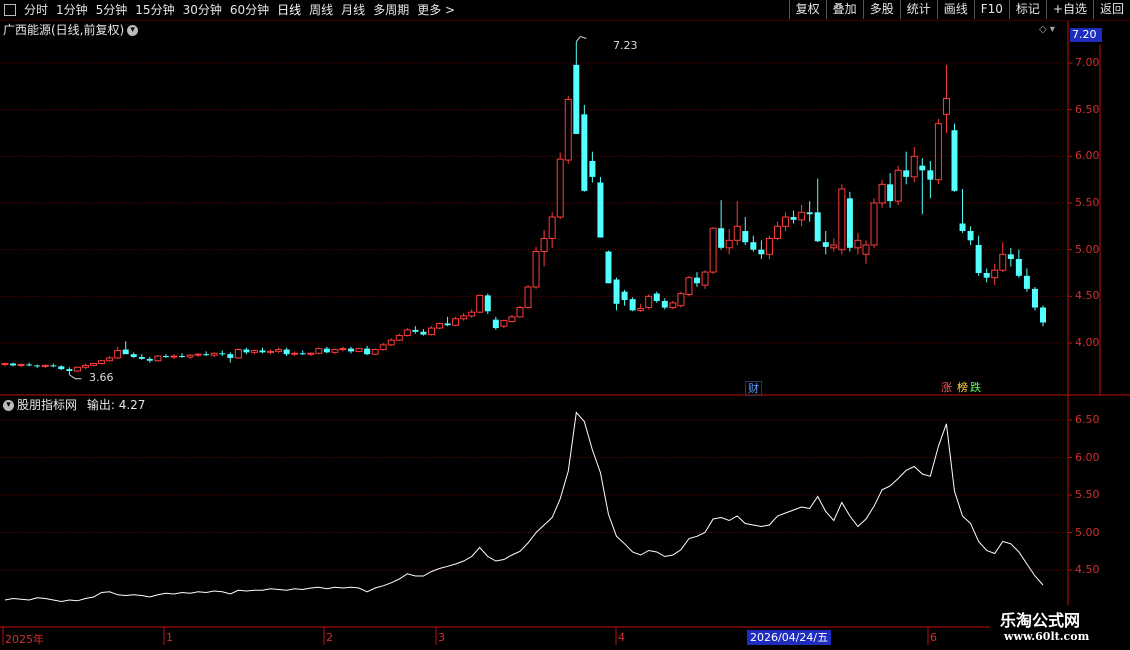 The width and height of the screenshot is (1130, 650). What do you see at coordinates (1047, 29) in the screenshot?
I see `diamond-icon: ◇ ▾` at bounding box center [1047, 29].